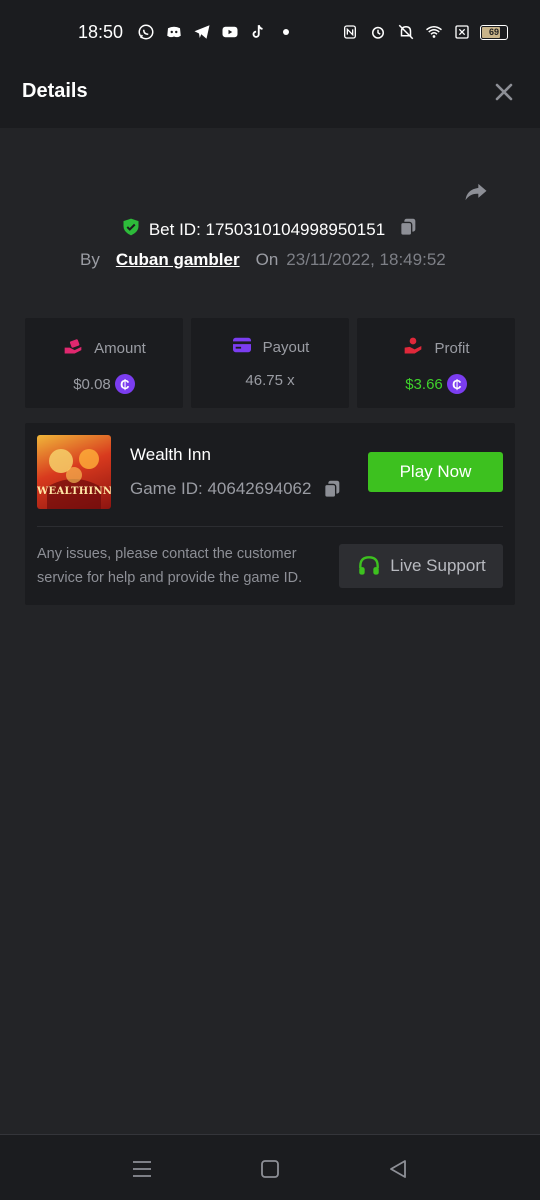 This screenshot has height=1200, width=540. What do you see at coordinates (270, 380) in the screenshot?
I see `stat-value: 46.75 x` at bounding box center [270, 380].